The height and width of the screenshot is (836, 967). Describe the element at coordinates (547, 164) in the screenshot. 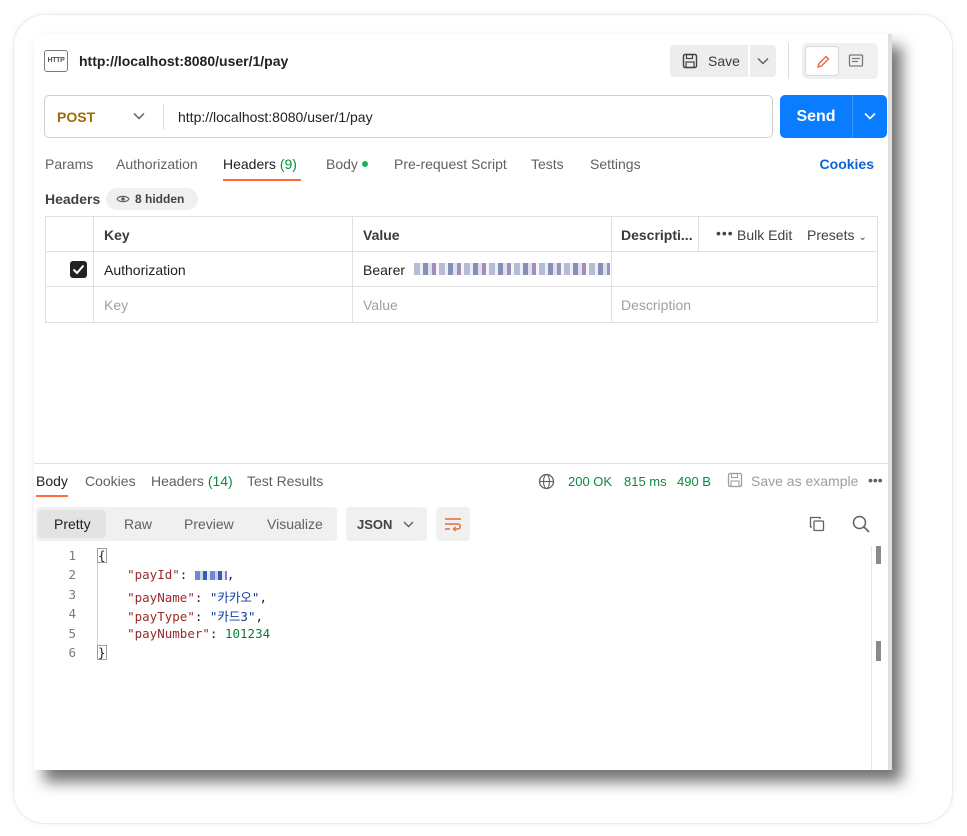

I see `tab-tests: Tests` at that location.